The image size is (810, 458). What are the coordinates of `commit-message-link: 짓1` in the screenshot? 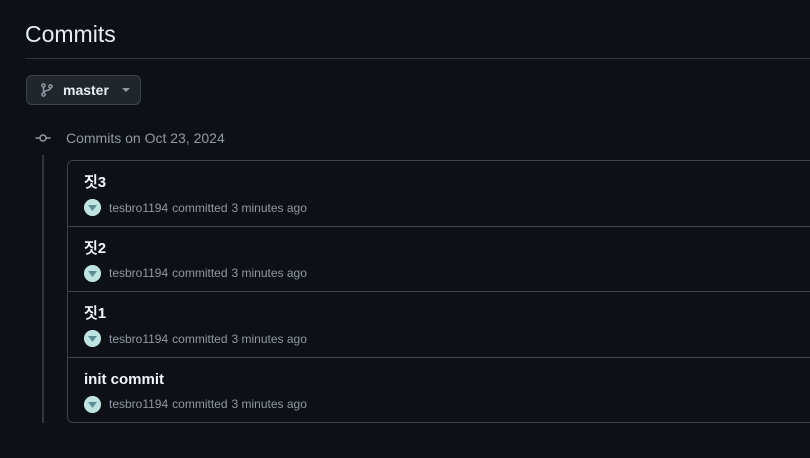 It's located at (95, 314).